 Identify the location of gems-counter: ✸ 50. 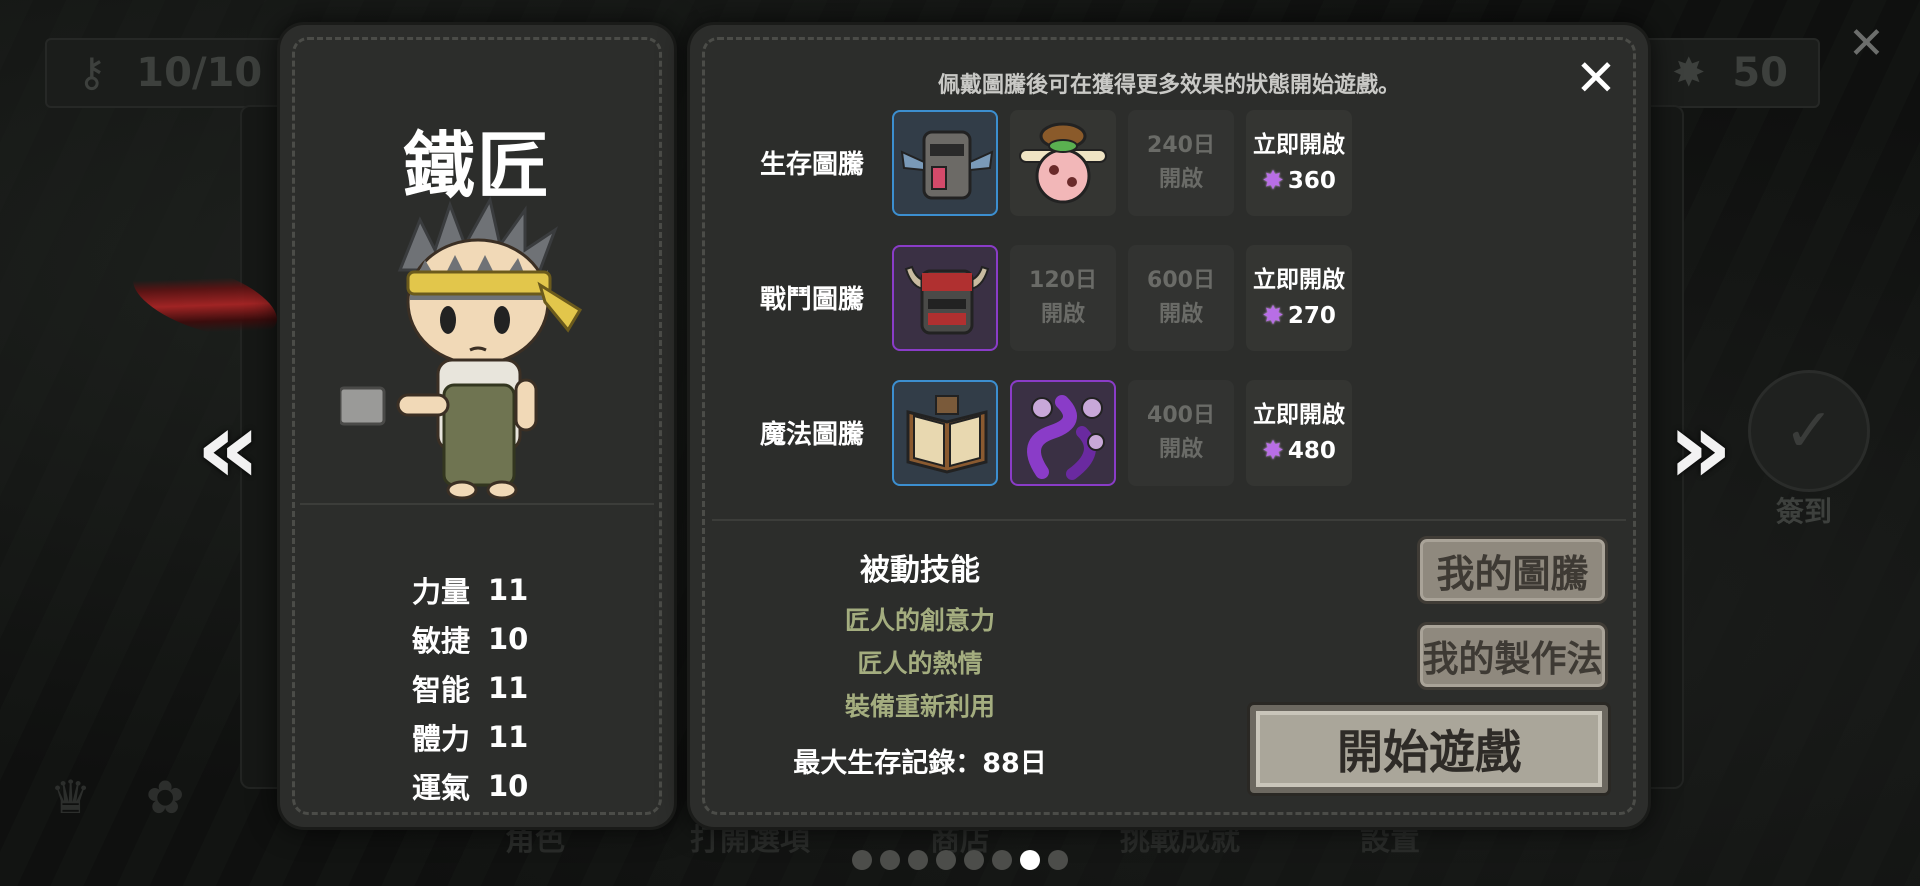
(1730, 73).